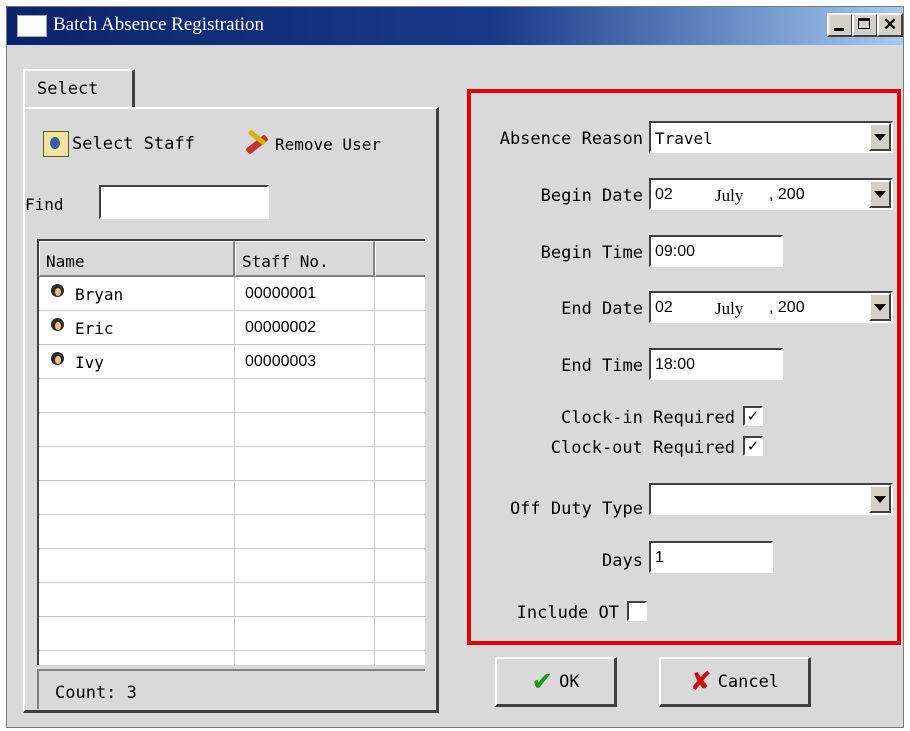  What do you see at coordinates (79, 89) in the screenshot?
I see `tab-select: Select` at bounding box center [79, 89].